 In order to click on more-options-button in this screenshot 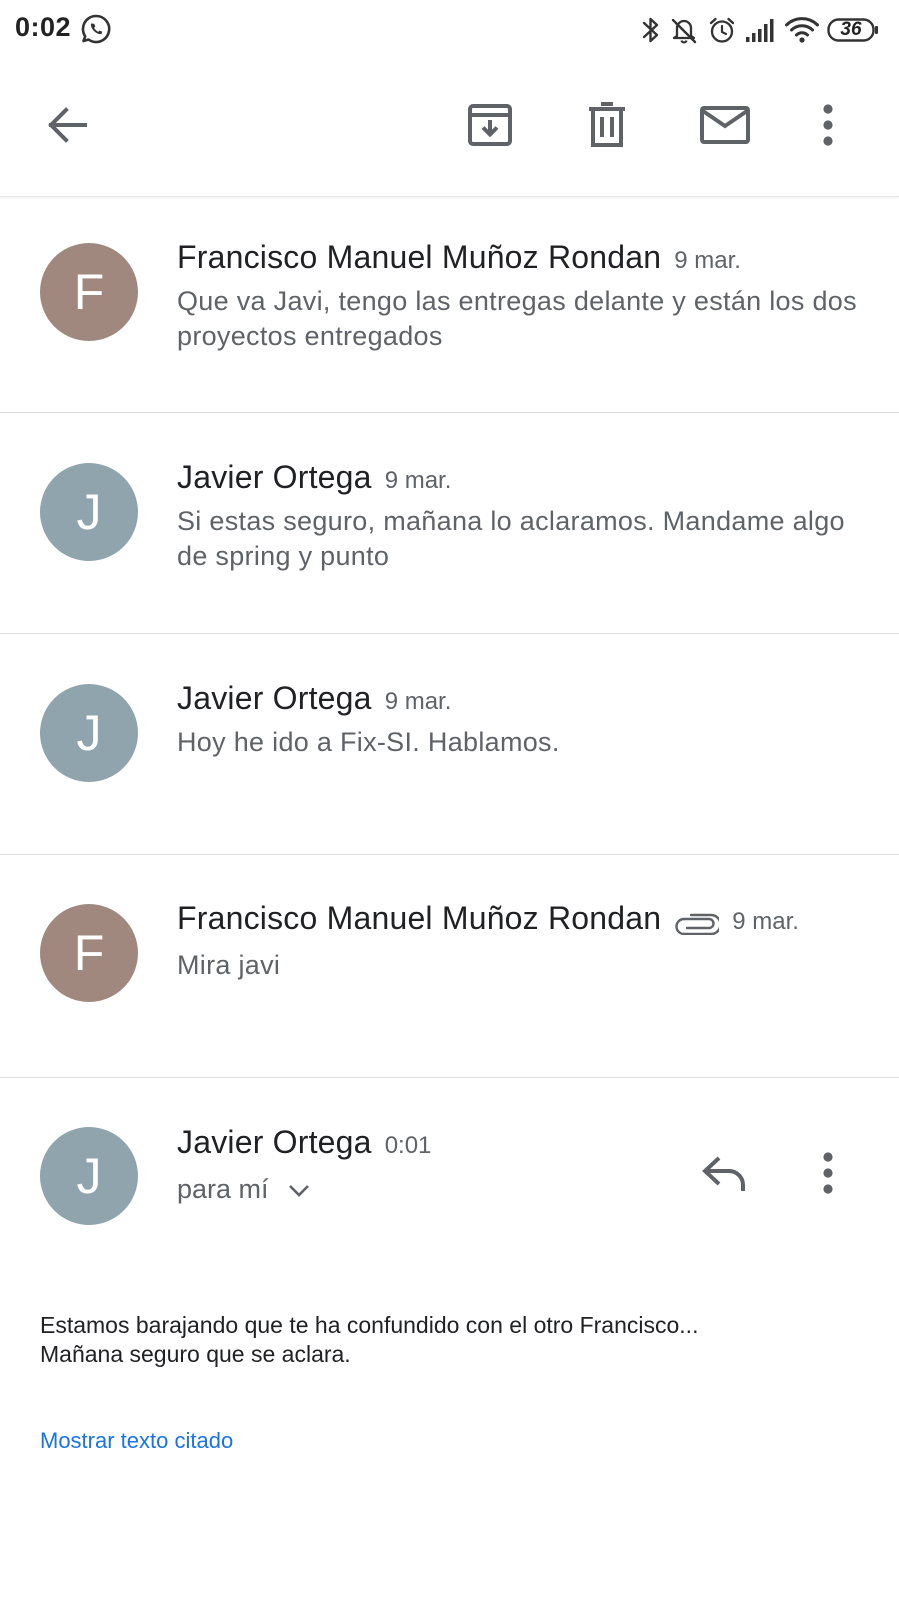, I will do `click(828, 127)`.